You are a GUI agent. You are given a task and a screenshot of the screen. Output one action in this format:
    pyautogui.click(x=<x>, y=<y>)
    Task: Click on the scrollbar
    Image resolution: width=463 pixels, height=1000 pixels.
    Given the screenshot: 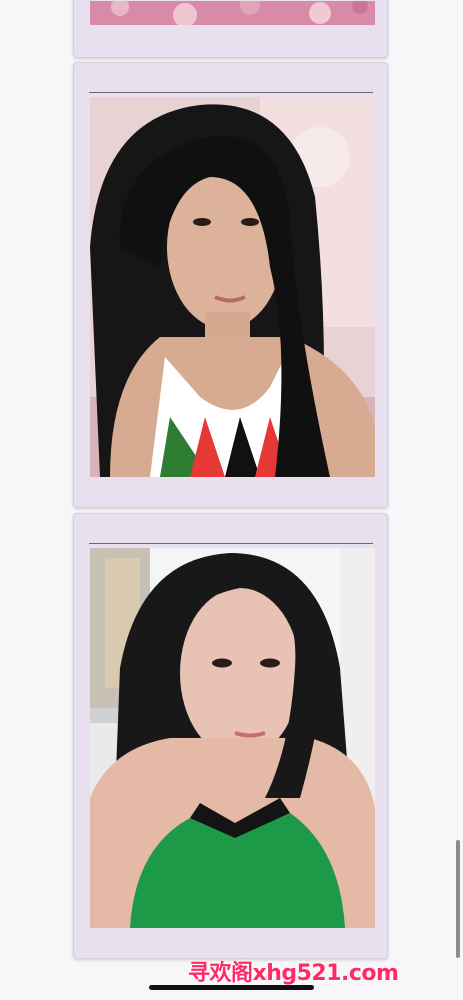 What is the action you would take?
    pyautogui.click(x=458, y=899)
    